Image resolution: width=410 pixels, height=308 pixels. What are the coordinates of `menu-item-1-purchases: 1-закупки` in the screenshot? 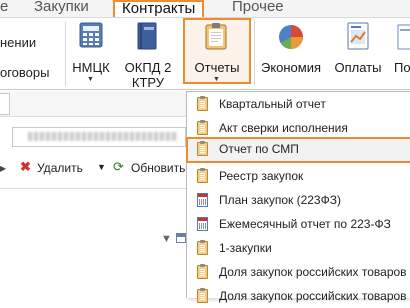 It's located at (298, 248).